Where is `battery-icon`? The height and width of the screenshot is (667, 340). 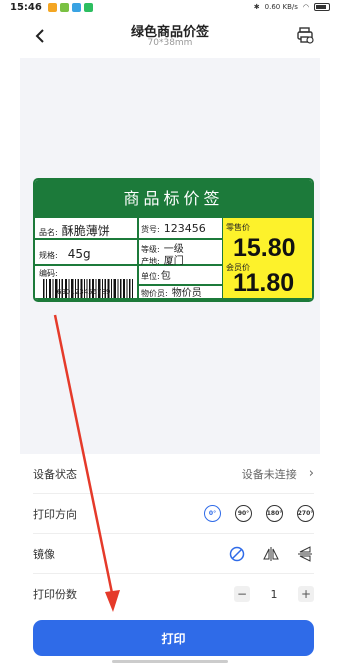
battery-icon is located at coordinates (322, 7).